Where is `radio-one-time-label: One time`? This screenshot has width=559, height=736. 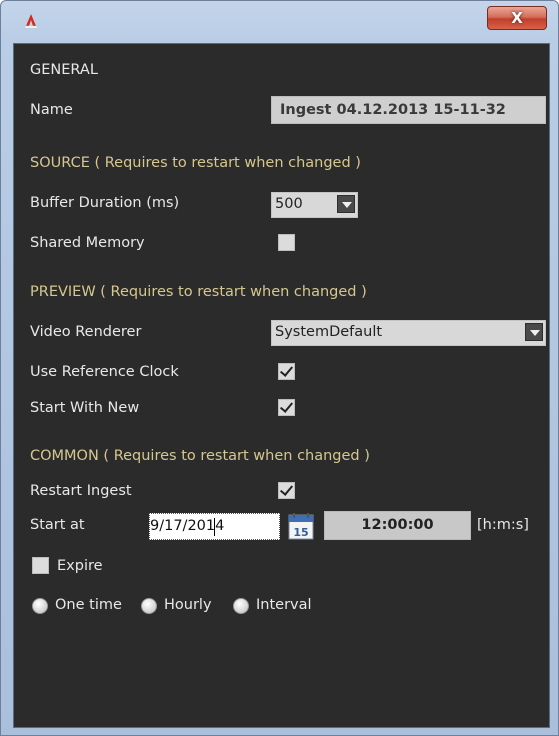 radio-one-time-label: One time is located at coordinates (88, 605).